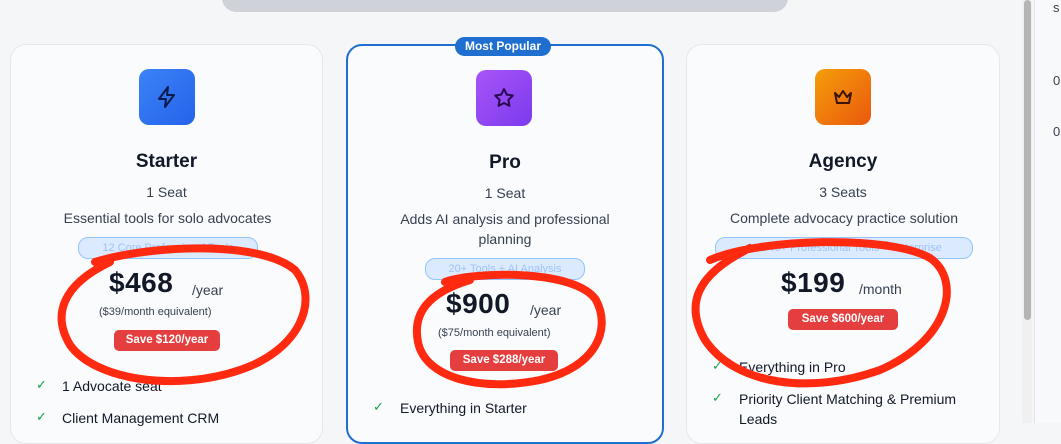  I want to click on plan-seats: 3 Seats, so click(843, 192).